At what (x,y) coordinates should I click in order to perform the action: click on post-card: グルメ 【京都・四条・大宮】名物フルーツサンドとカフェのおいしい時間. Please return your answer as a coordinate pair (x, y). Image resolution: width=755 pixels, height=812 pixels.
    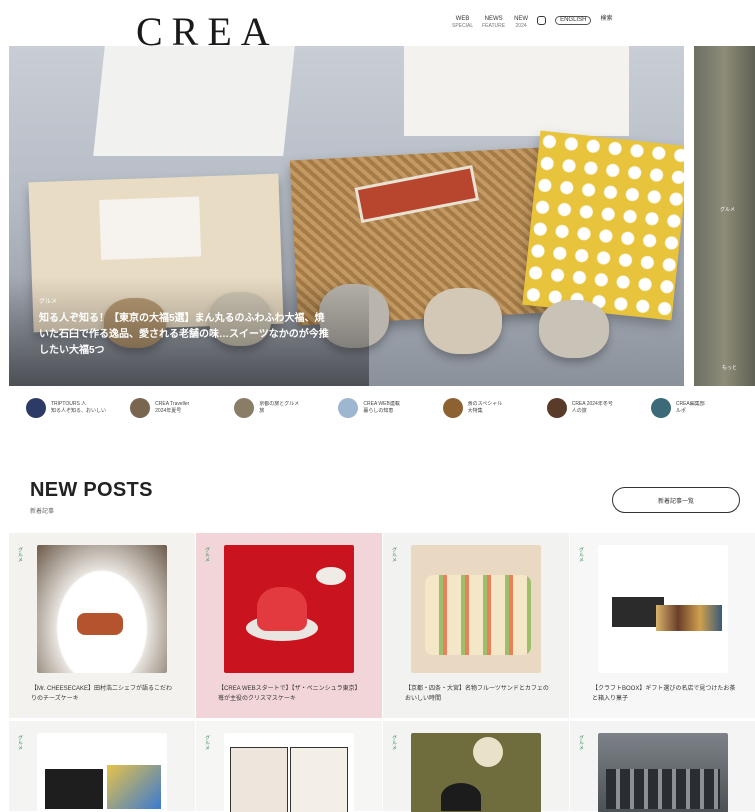
    Looking at the image, I should click on (476, 625).